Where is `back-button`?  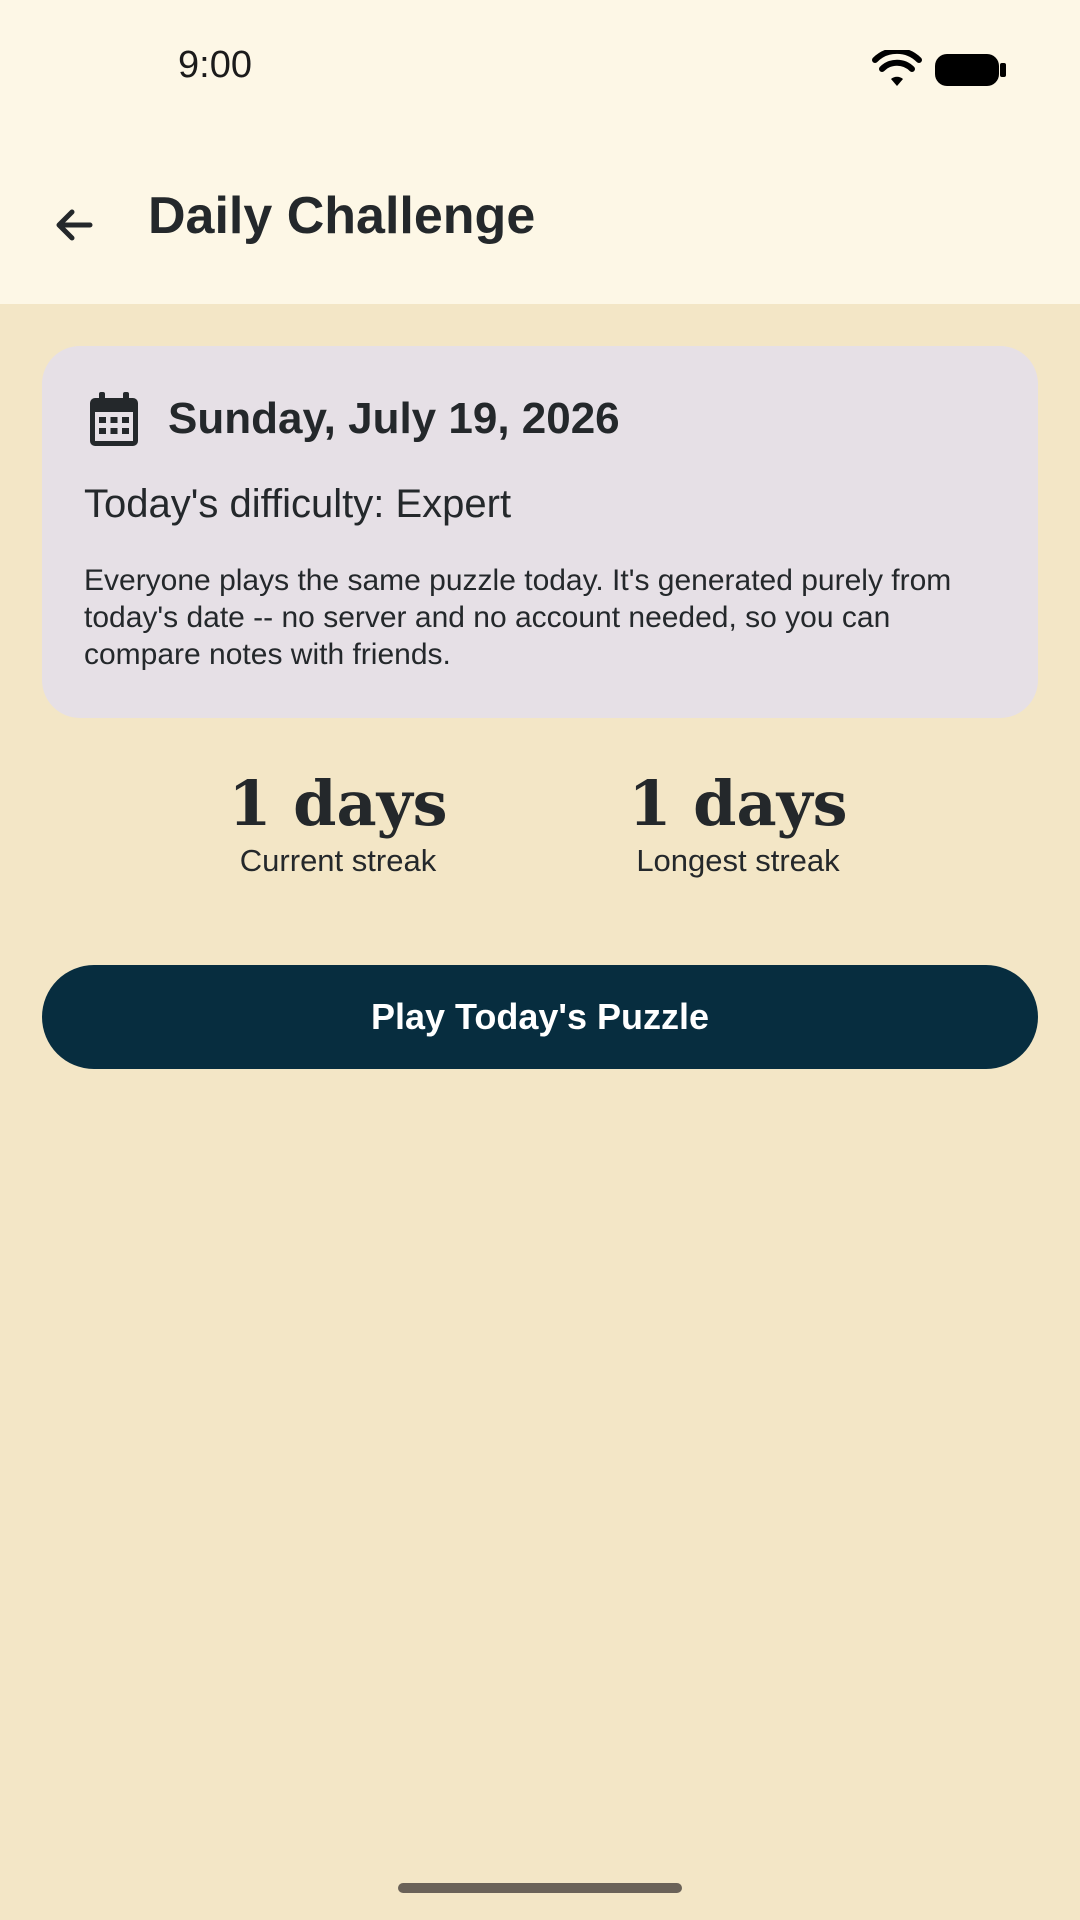 back-button is located at coordinates (74, 225).